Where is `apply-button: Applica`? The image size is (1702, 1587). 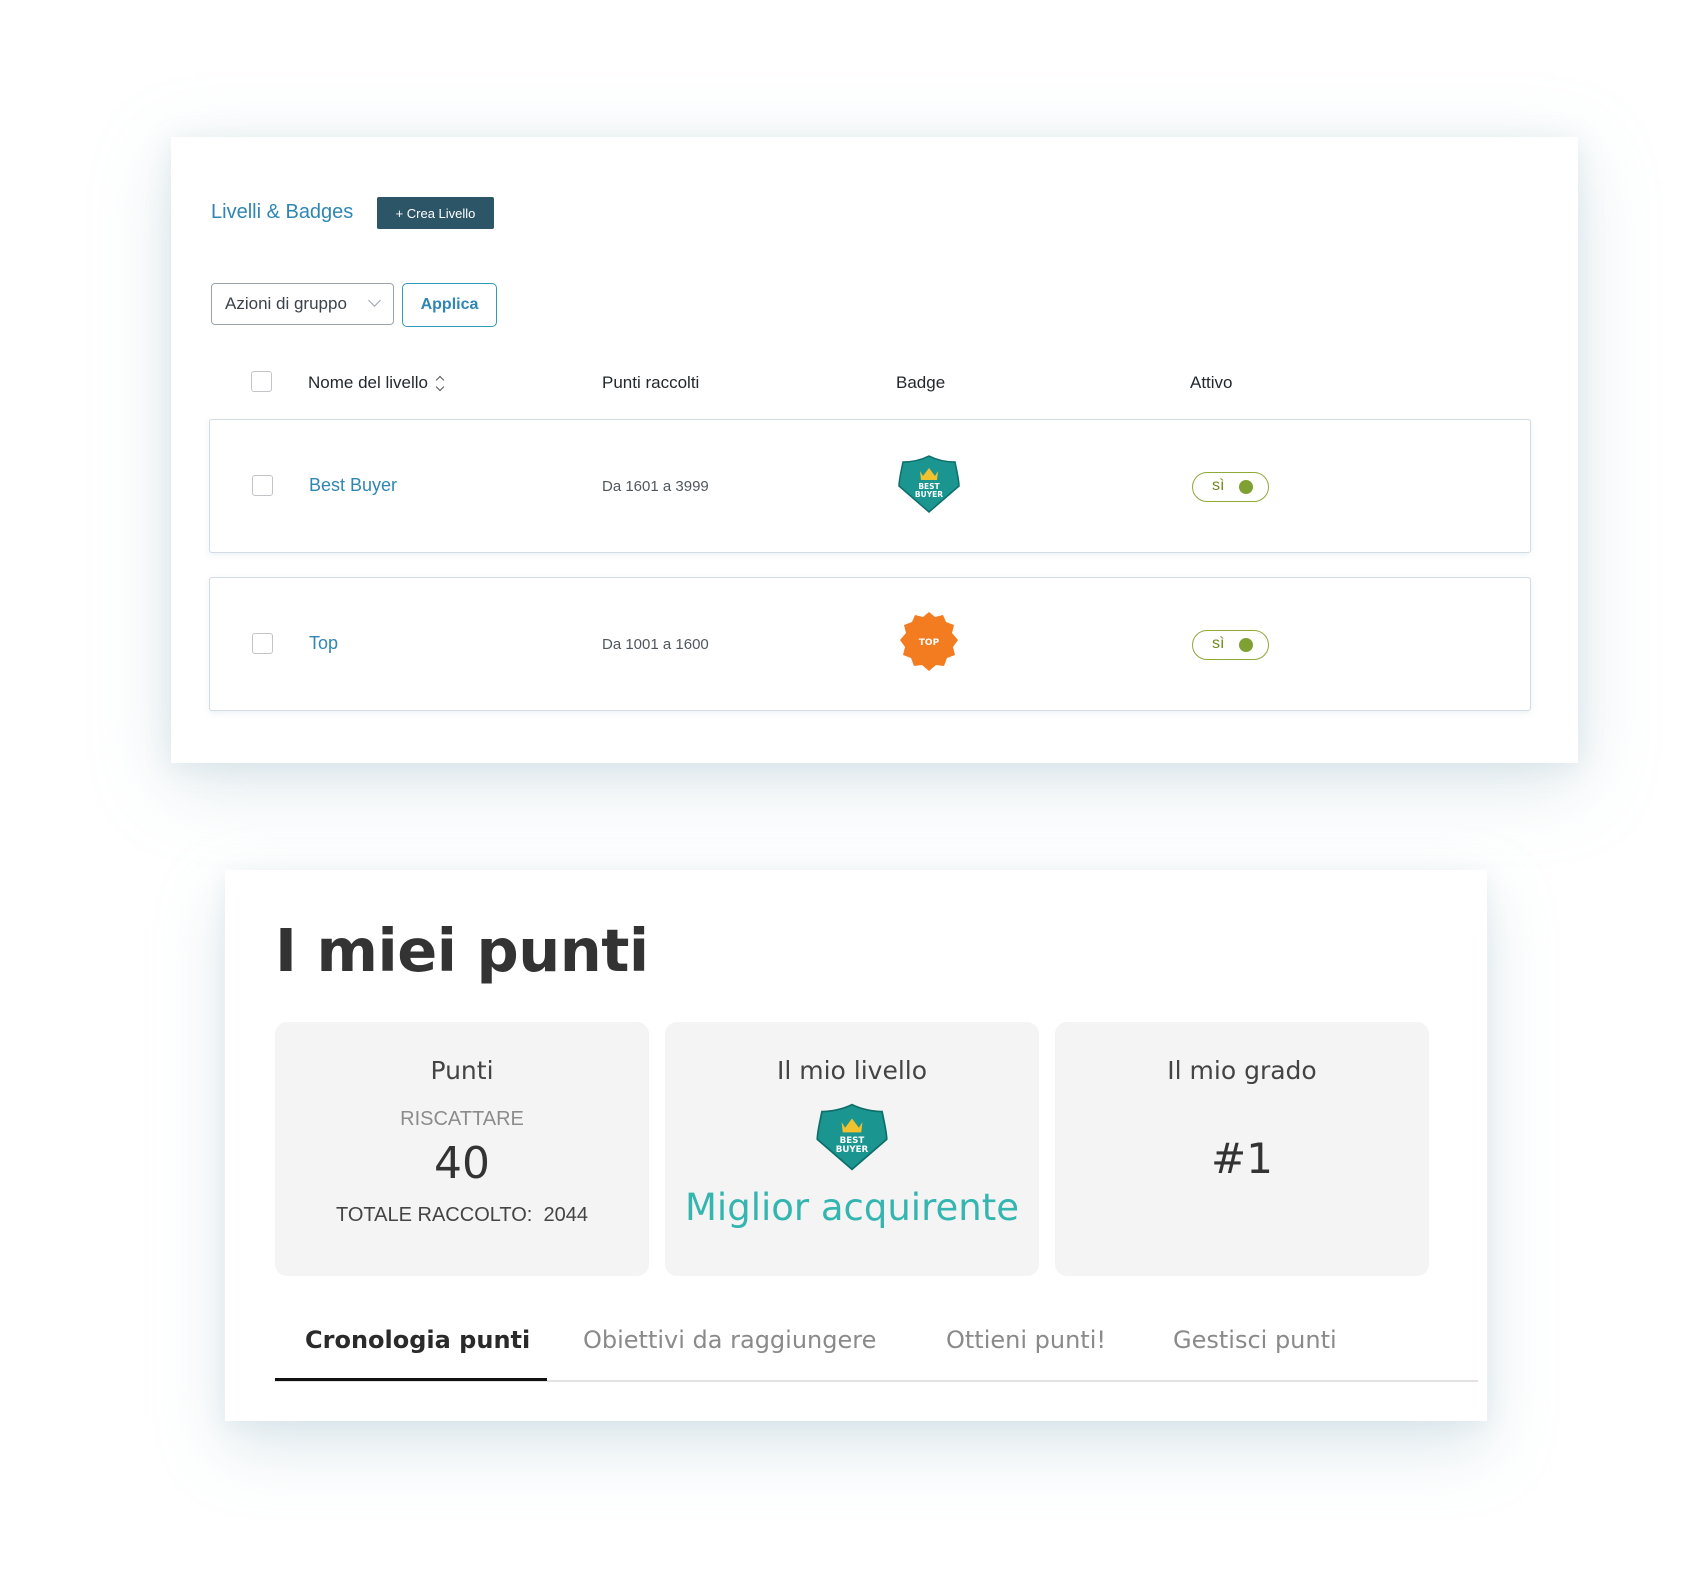 apply-button: Applica is located at coordinates (449, 305).